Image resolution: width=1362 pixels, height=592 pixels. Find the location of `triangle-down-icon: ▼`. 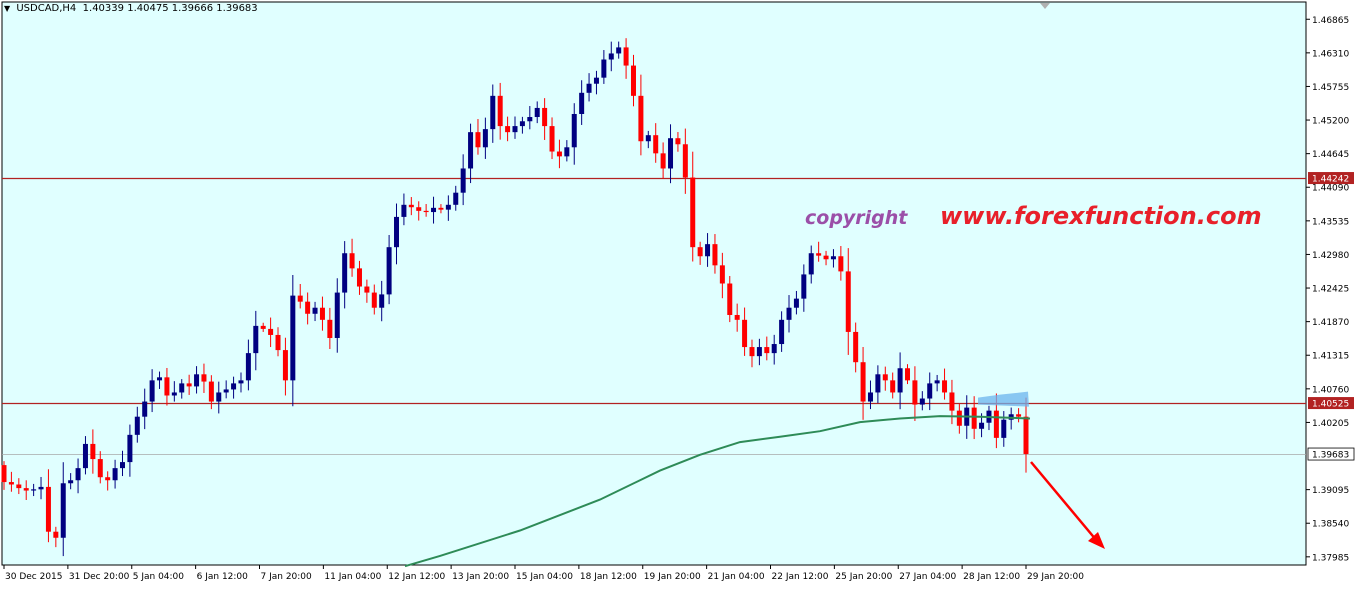

triangle-down-icon: ▼ is located at coordinates (7, 8).